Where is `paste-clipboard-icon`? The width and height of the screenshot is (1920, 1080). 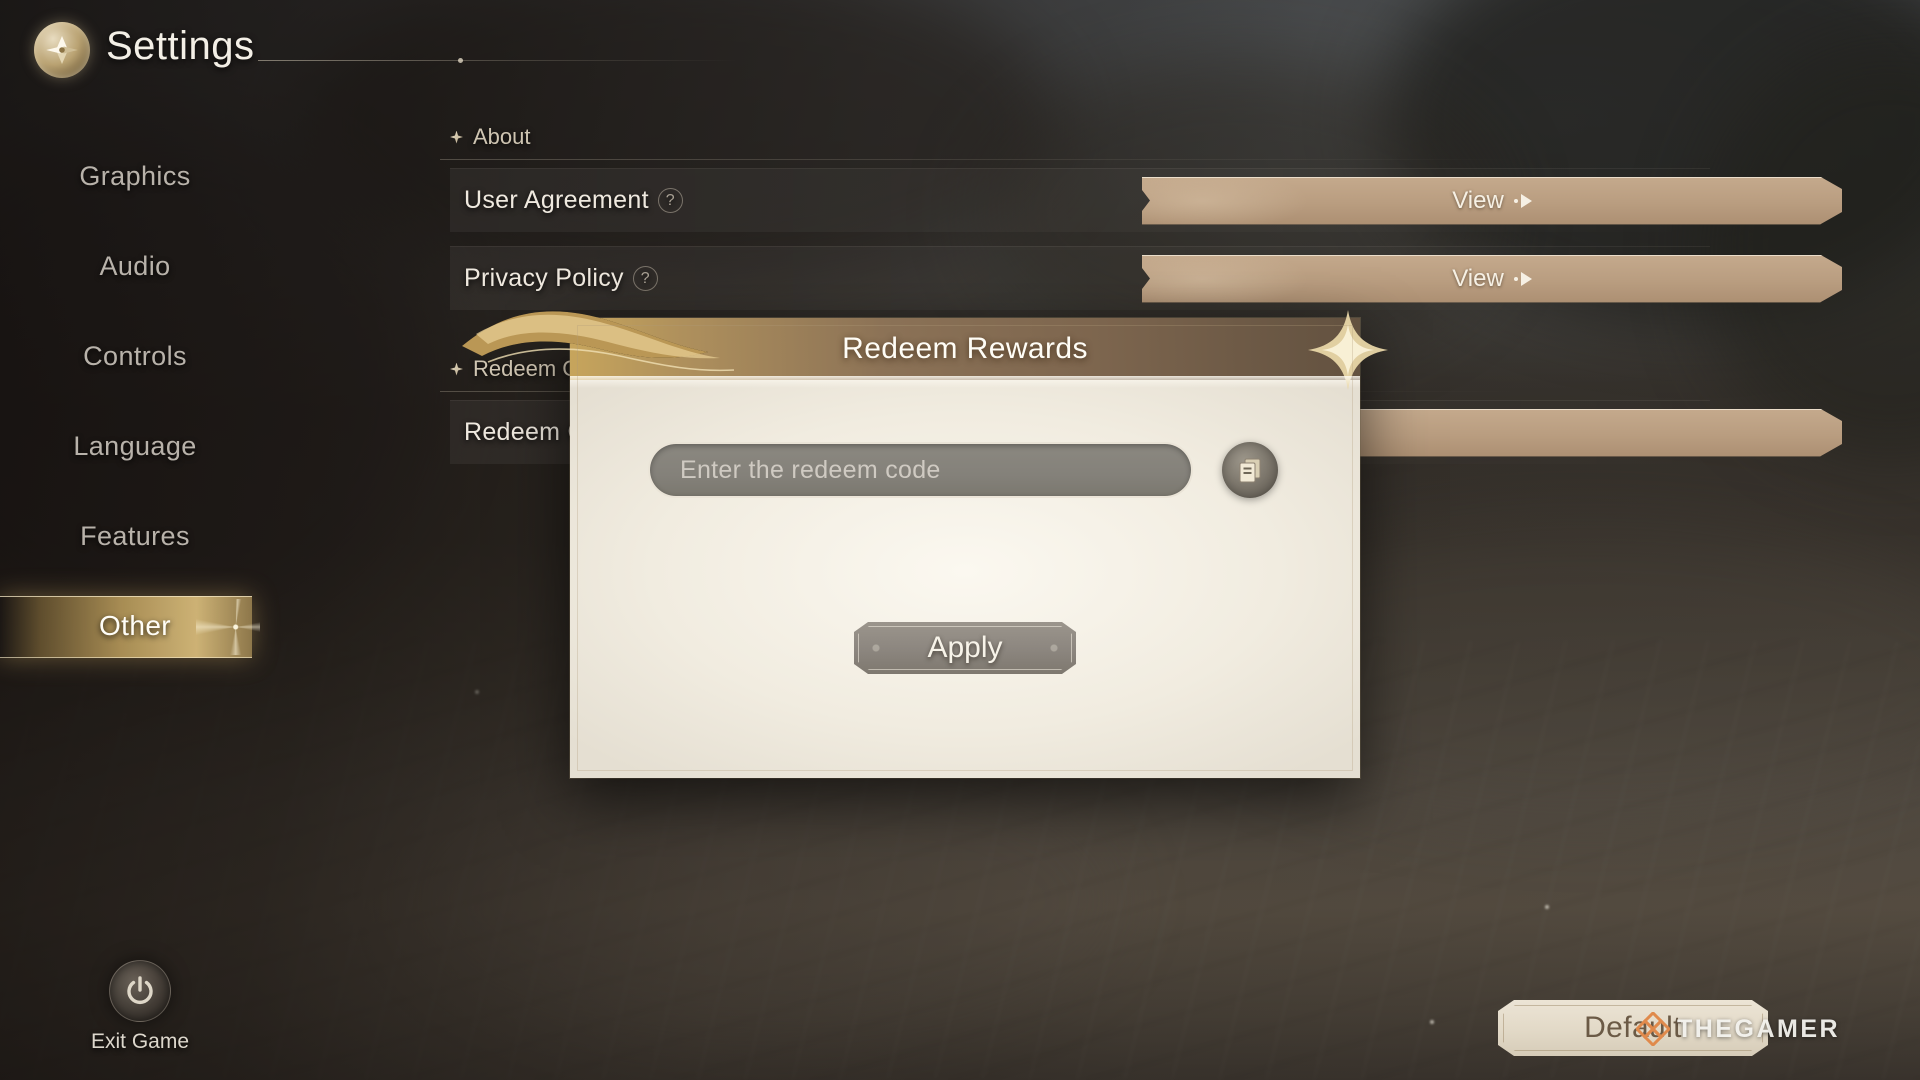 paste-clipboard-icon is located at coordinates (1250, 470).